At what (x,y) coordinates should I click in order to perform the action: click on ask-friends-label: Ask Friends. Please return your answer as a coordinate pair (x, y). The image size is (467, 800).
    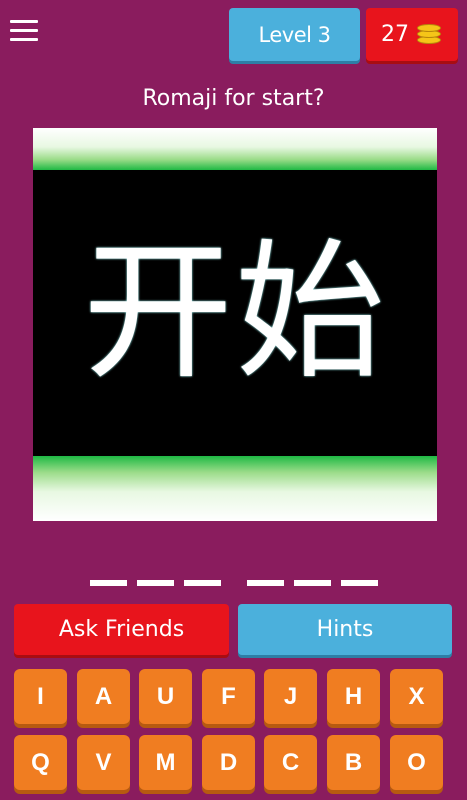
    Looking at the image, I should click on (121, 629).